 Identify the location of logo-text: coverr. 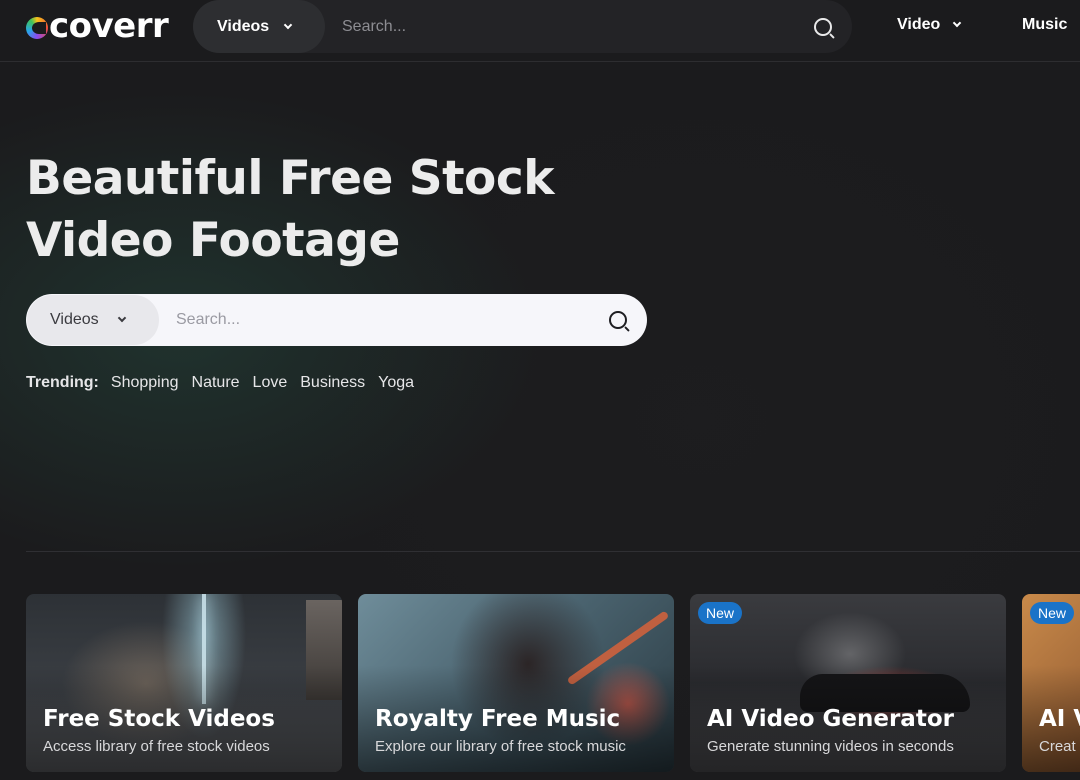
(109, 26).